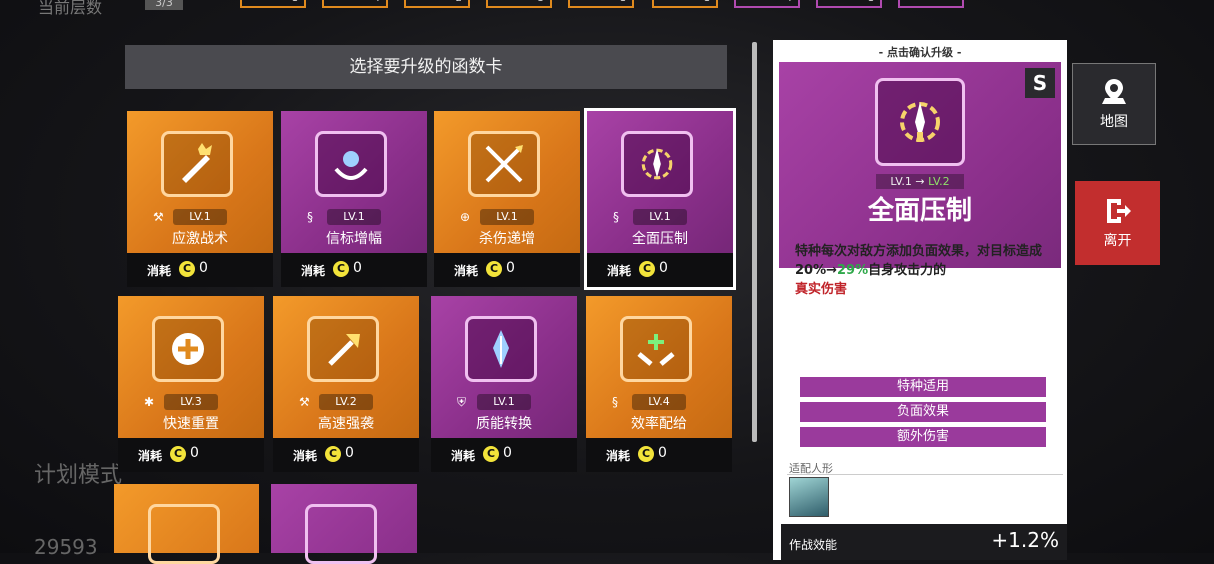 Image resolution: width=1214 pixels, height=564 pixels. I want to click on card-face: ⊕ LV.1 杀伤递增, so click(507, 182).